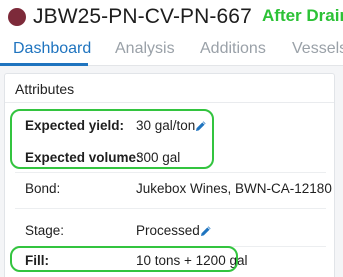 The image size is (343, 277). I want to click on active-tab-indicator, so click(44, 64).